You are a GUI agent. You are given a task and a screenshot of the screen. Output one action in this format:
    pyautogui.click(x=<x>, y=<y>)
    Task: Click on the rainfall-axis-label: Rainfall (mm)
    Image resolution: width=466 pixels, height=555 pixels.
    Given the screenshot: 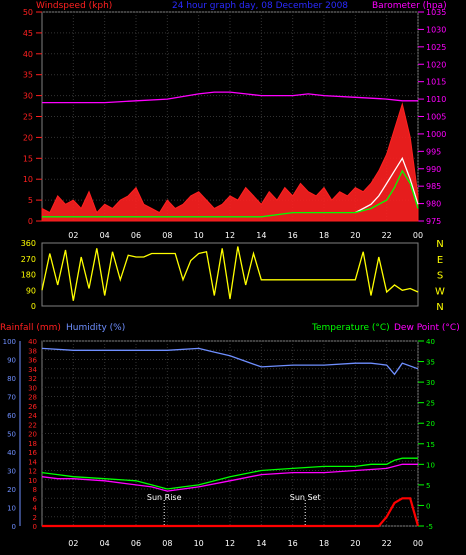 What is the action you would take?
    pyautogui.click(x=30, y=328)
    